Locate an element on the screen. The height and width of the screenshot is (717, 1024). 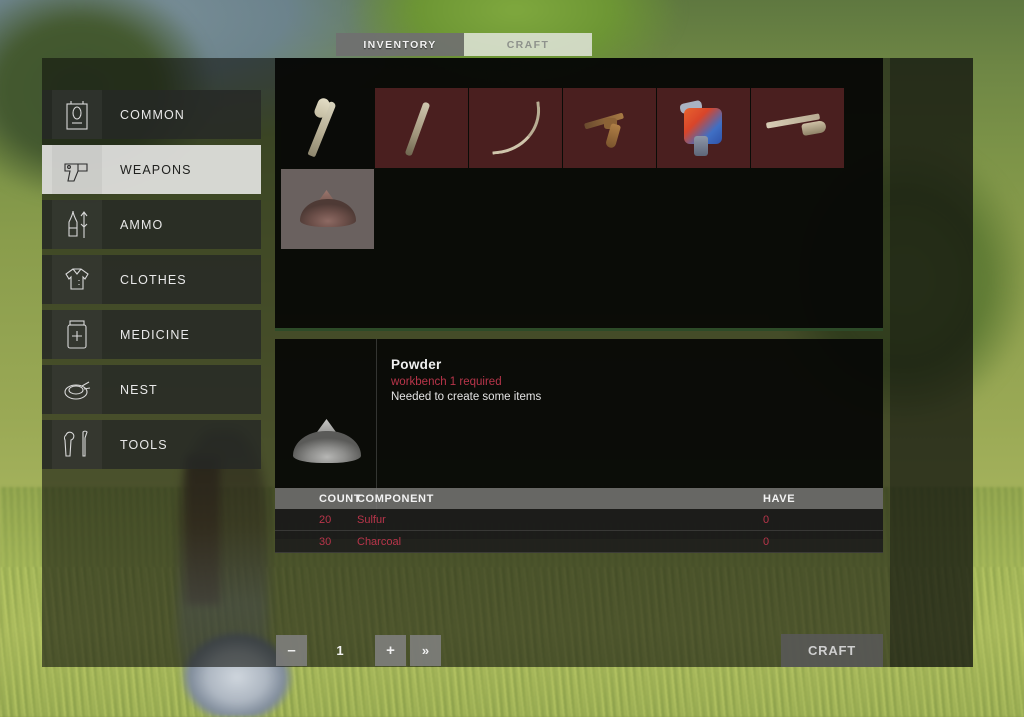
item-grid is located at coordinates (582, 168).